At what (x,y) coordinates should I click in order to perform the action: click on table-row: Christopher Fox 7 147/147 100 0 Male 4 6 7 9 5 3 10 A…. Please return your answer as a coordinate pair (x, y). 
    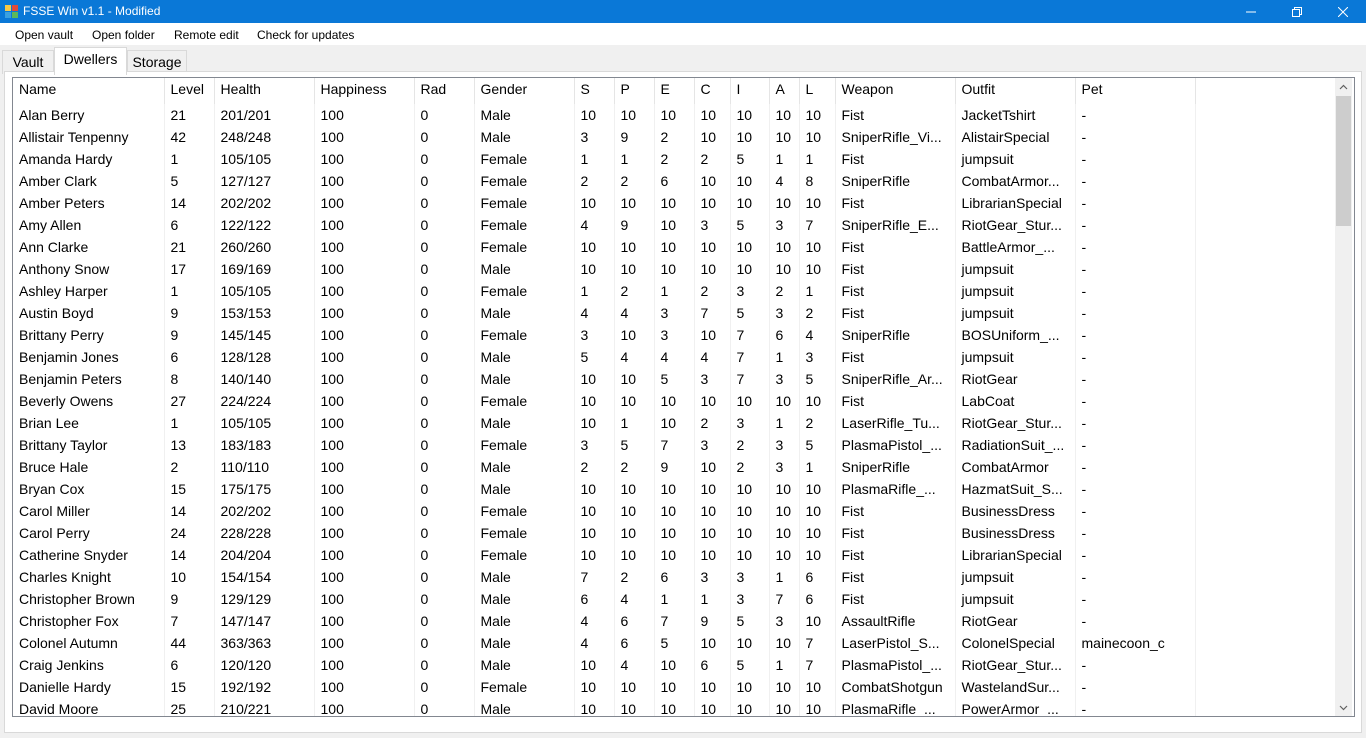
    Looking at the image, I should click on (604, 621).